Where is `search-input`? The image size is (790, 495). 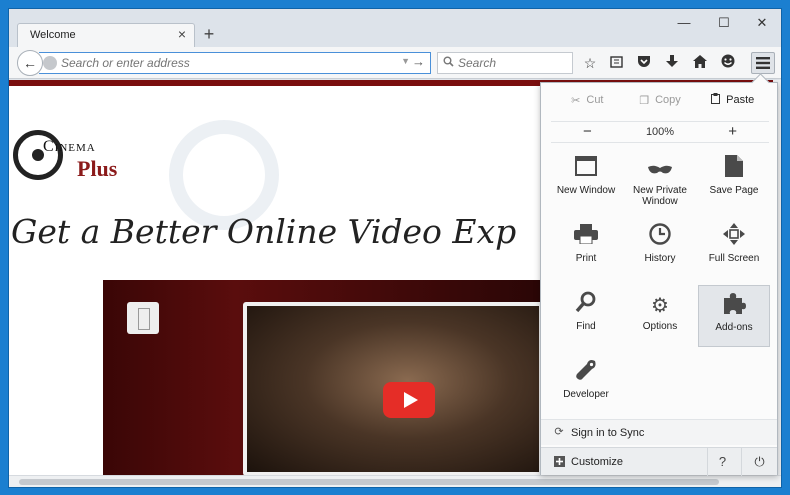
search-input is located at coordinates (512, 63).